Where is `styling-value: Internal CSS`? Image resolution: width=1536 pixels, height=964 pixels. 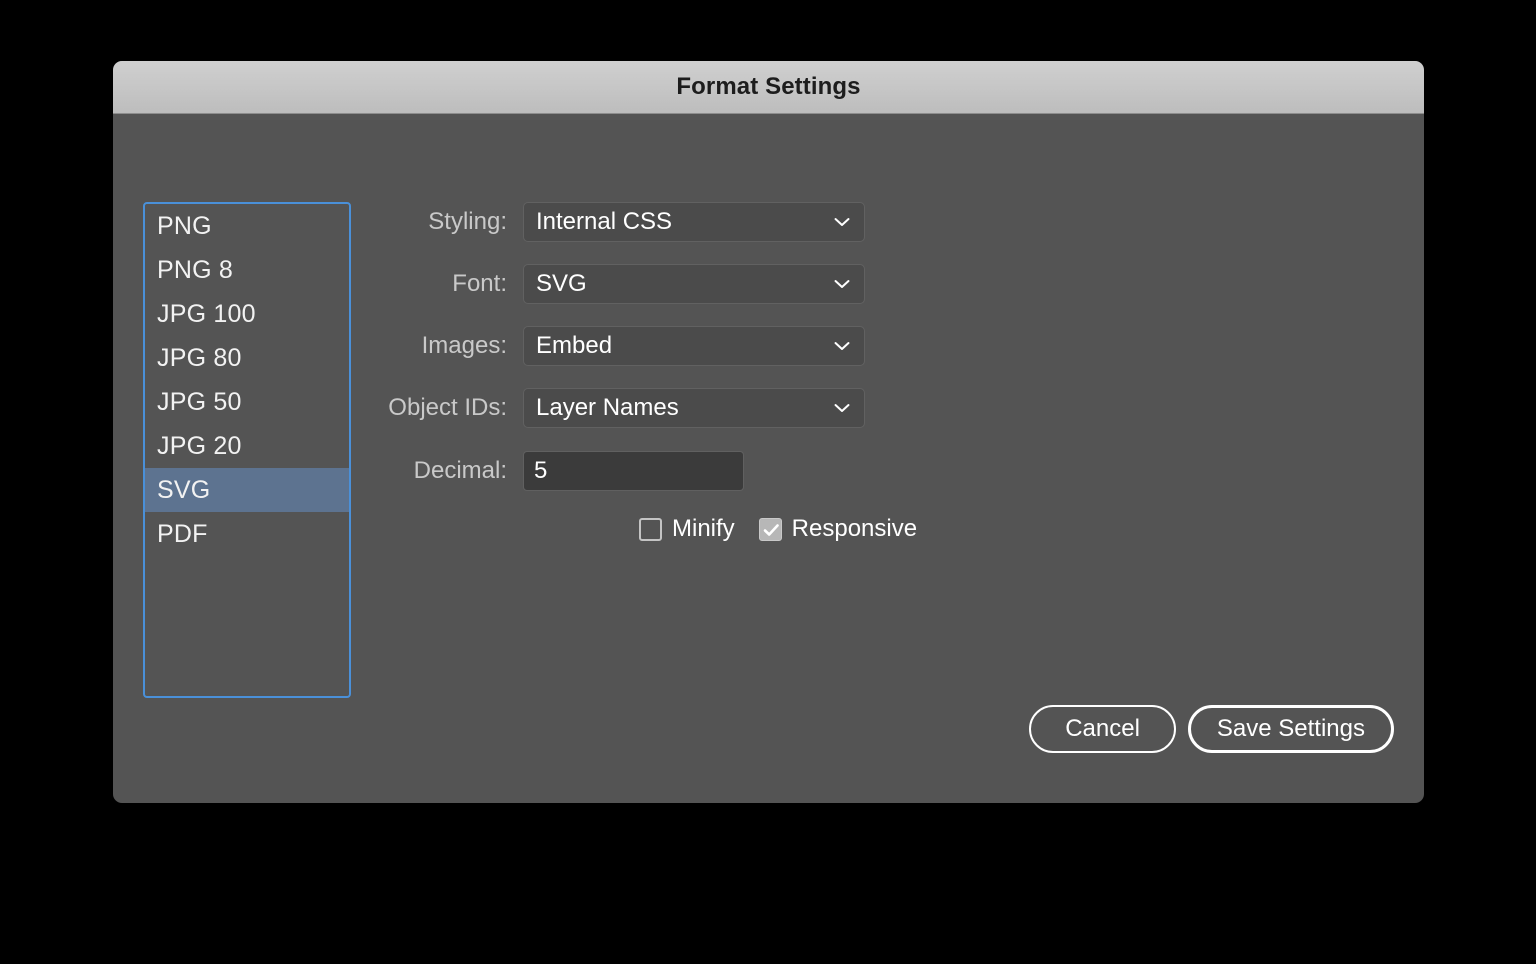
styling-value: Internal CSS is located at coordinates (604, 221).